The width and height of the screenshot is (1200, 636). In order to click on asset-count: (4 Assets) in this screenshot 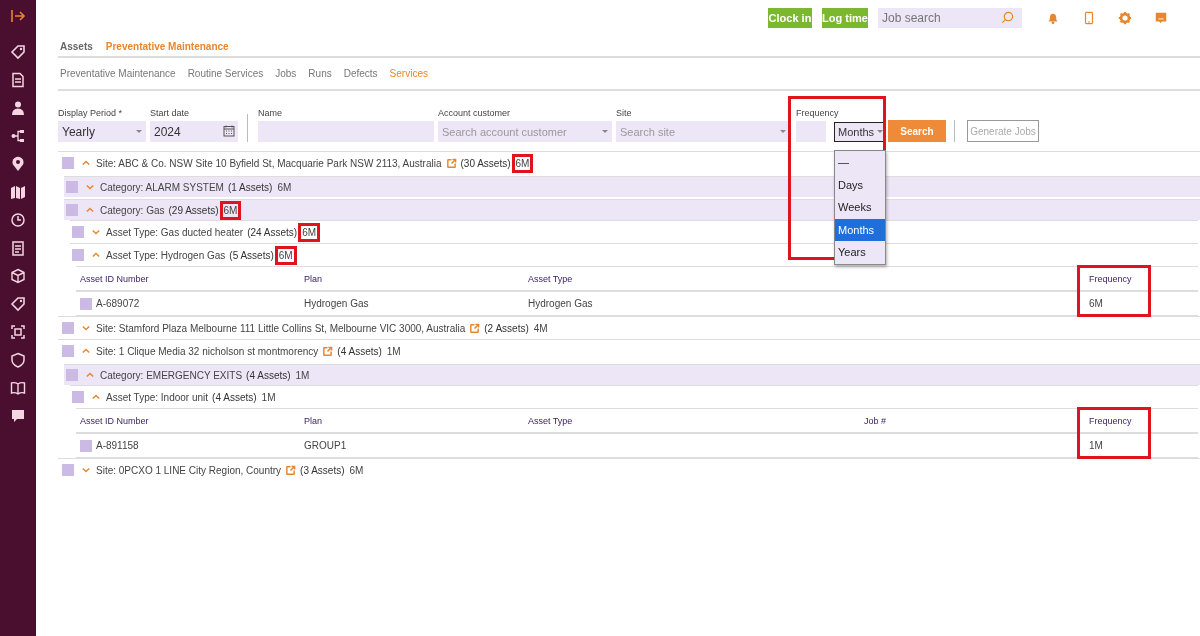, I will do `click(234, 397)`.